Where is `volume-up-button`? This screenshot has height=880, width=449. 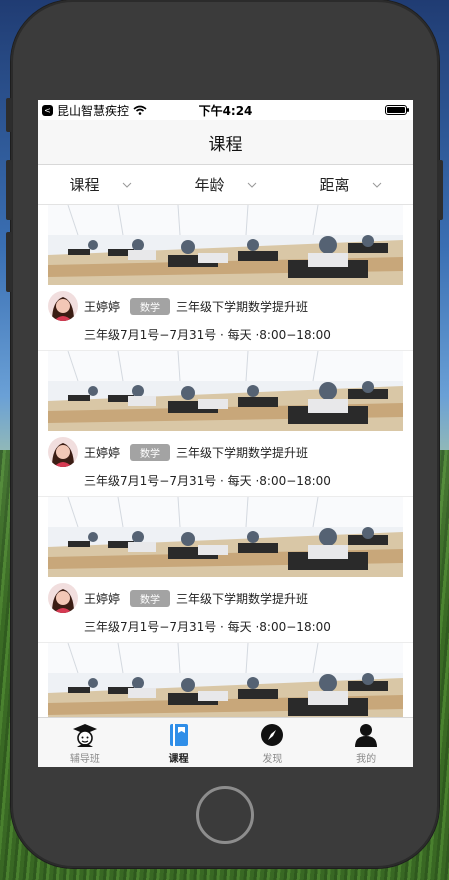
volume-up-button is located at coordinates (9, 190).